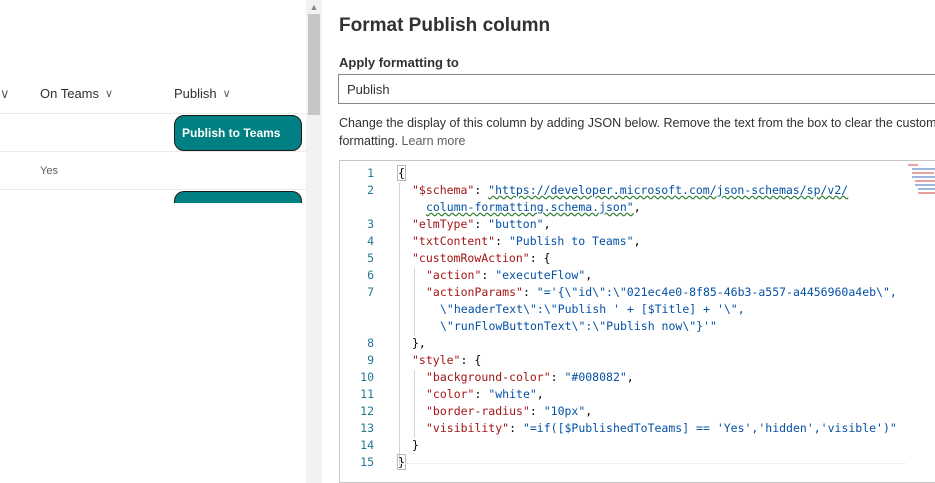 Image resolution: width=935 pixels, height=483 pixels. What do you see at coordinates (70, 93) in the screenshot?
I see `column-header-label: On Teams` at bounding box center [70, 93].